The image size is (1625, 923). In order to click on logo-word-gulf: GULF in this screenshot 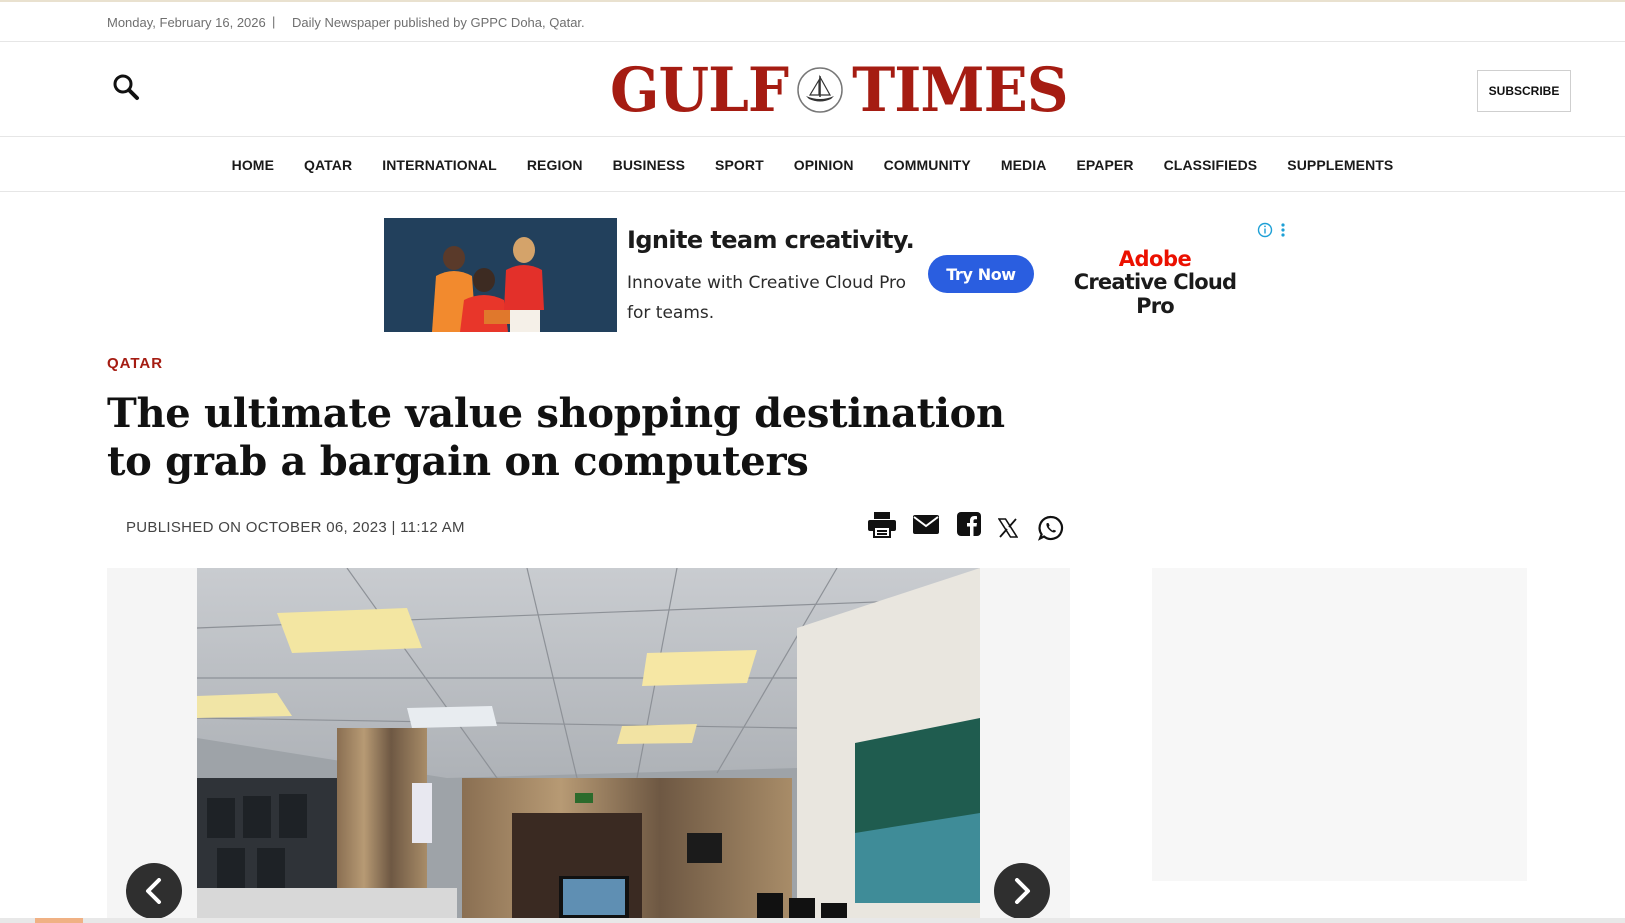, I will do `click(699, 90)`.